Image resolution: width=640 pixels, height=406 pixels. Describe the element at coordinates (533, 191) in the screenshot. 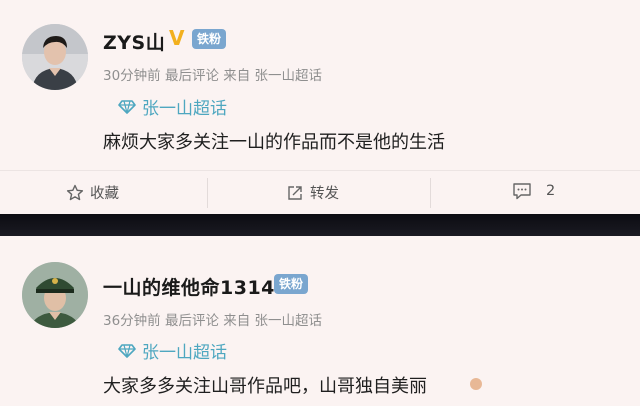

I see `comment-button: 2` at that location.